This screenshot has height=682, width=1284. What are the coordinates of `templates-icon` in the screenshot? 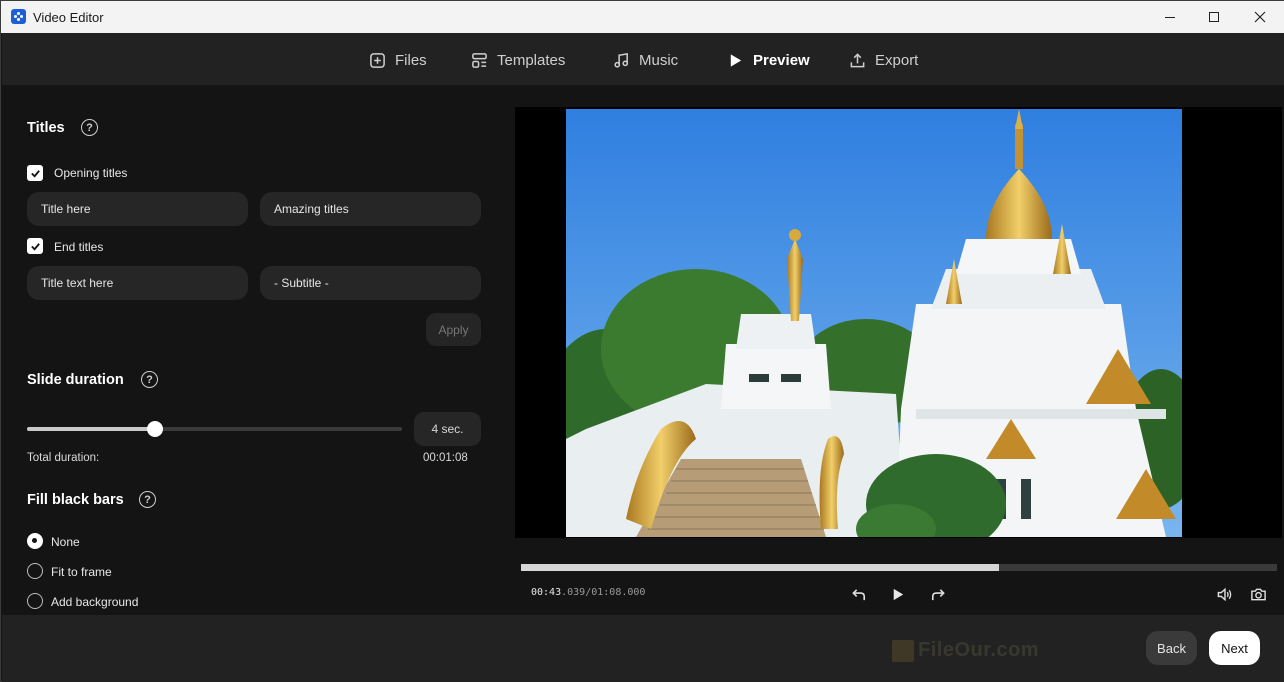 It's located at (479, 60).